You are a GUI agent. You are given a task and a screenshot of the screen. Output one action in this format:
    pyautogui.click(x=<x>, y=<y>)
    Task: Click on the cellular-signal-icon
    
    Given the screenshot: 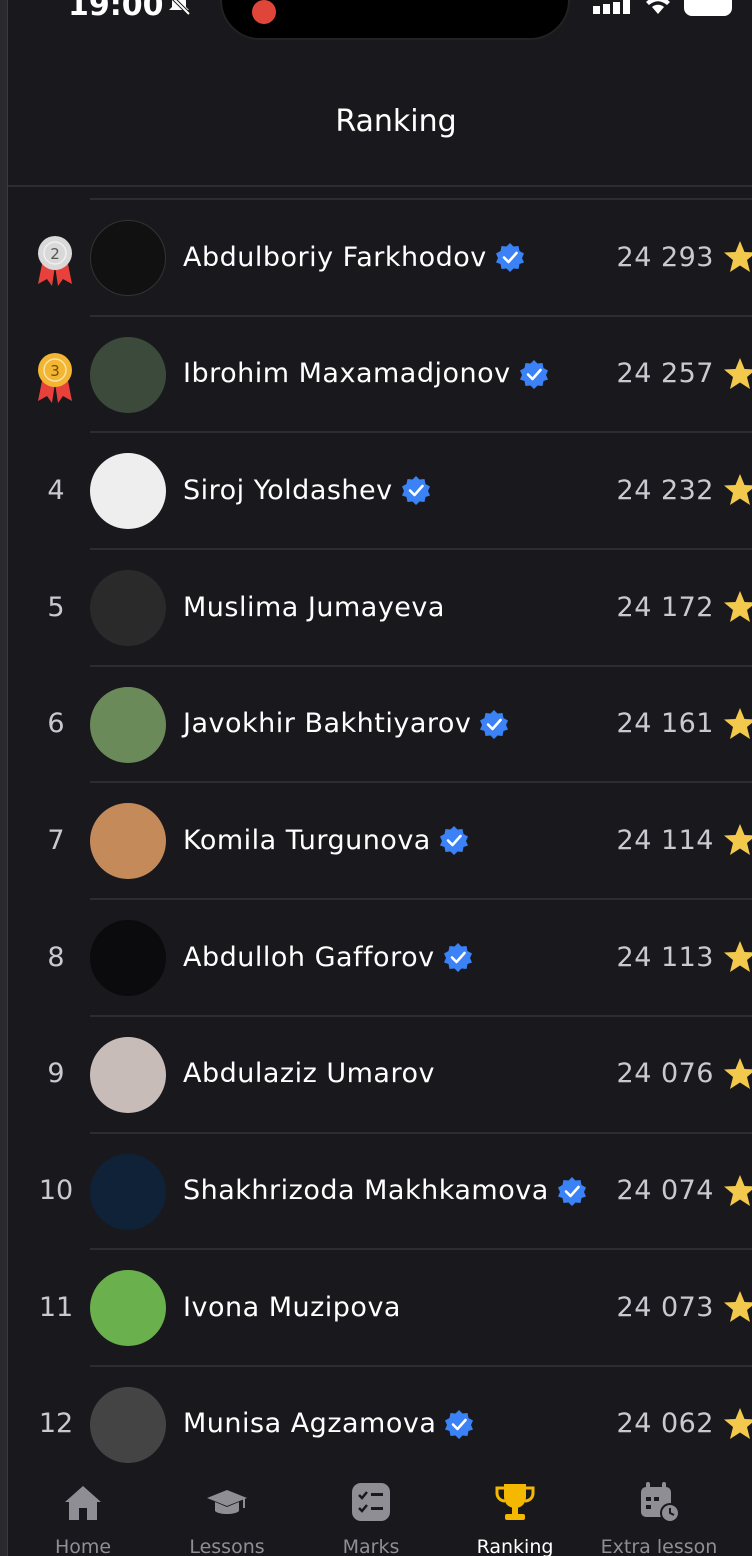 What is the action you would take?
    pyautogui.click(x=611, y=7)
    